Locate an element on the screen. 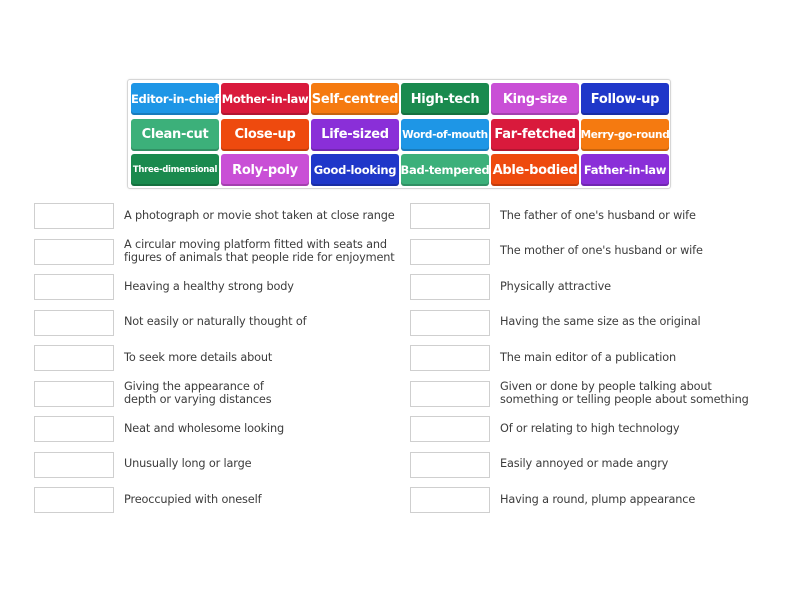  definition-text: Easily annoyed or made angry is located at coordinates (584, 464).